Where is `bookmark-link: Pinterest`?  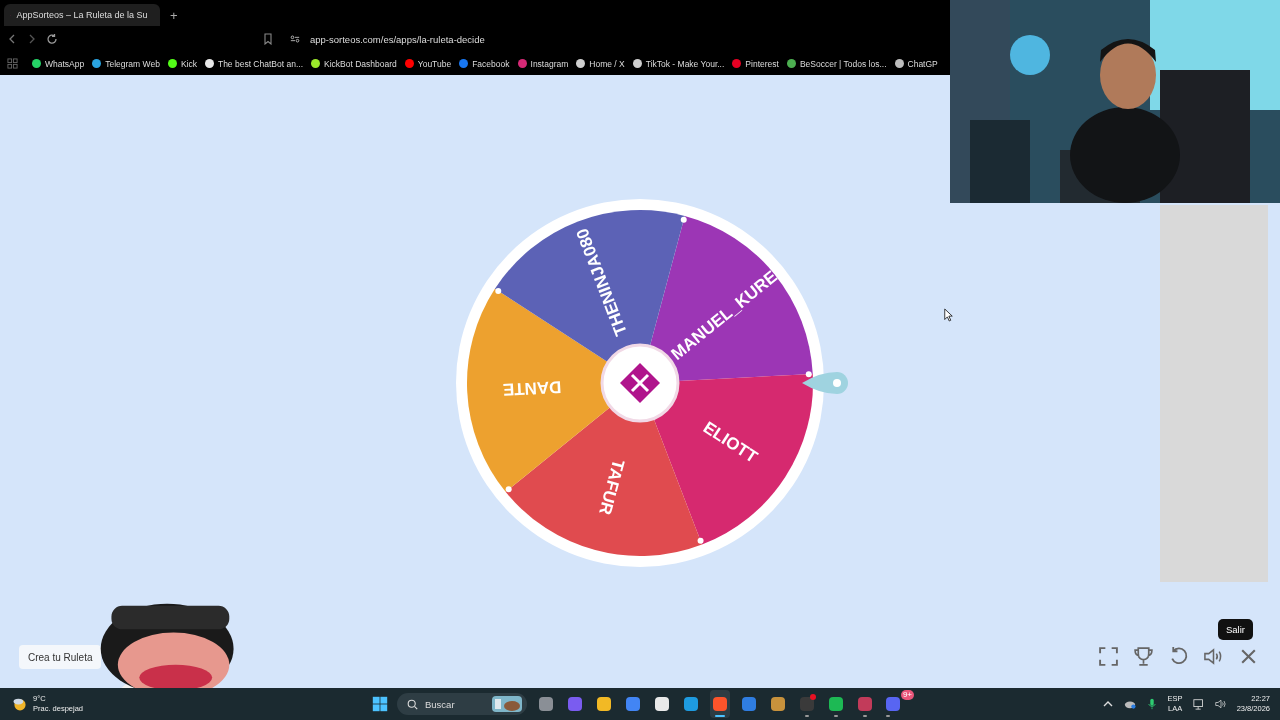 bookmark-link: Pinterest is located at coordinates (755, 63).